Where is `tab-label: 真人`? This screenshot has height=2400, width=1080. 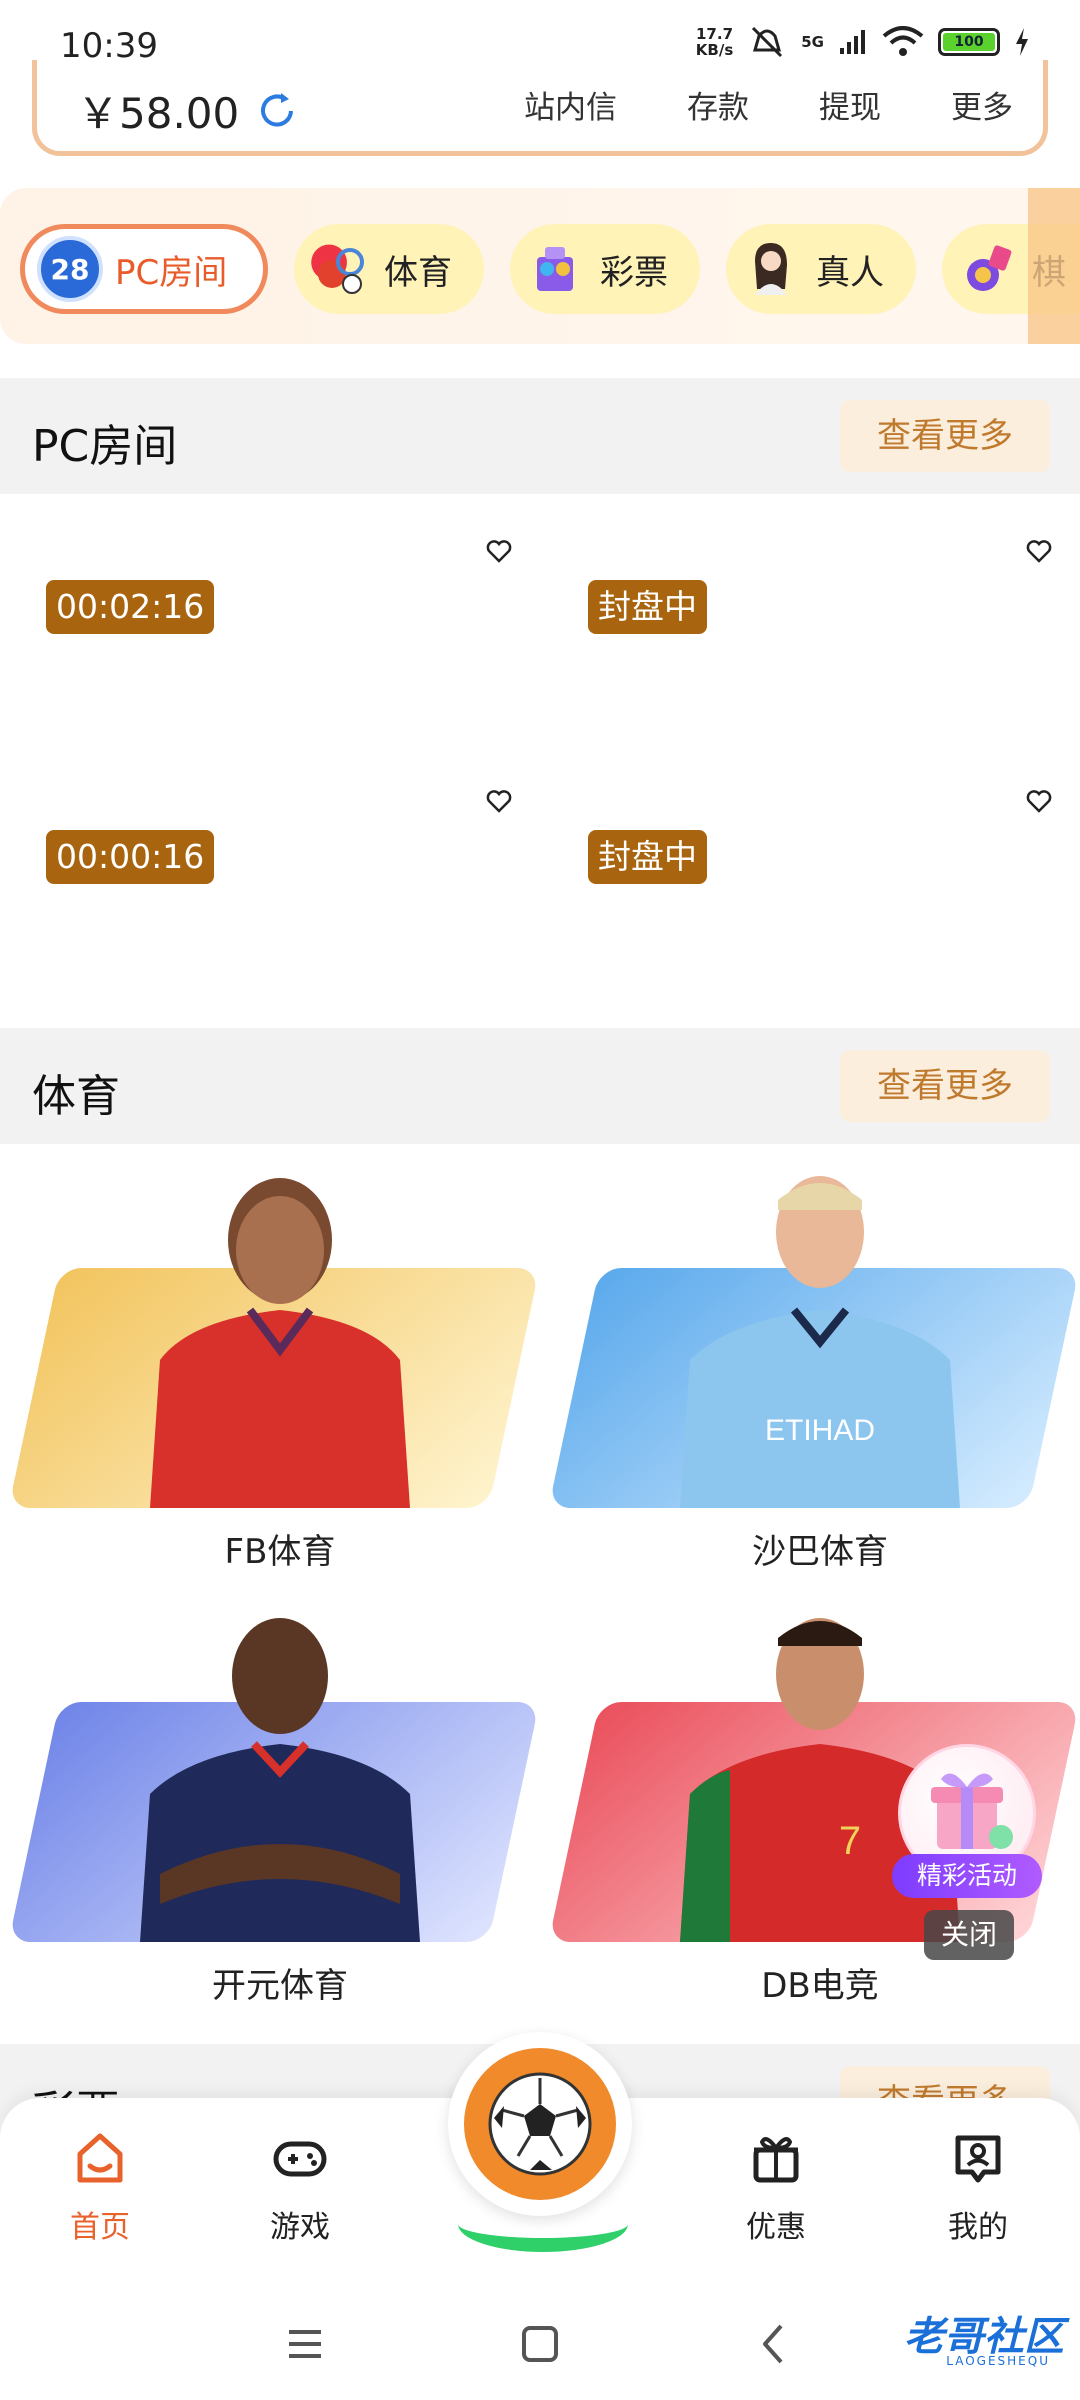
tab-label: 真人 is located at coordinates (850, 272).